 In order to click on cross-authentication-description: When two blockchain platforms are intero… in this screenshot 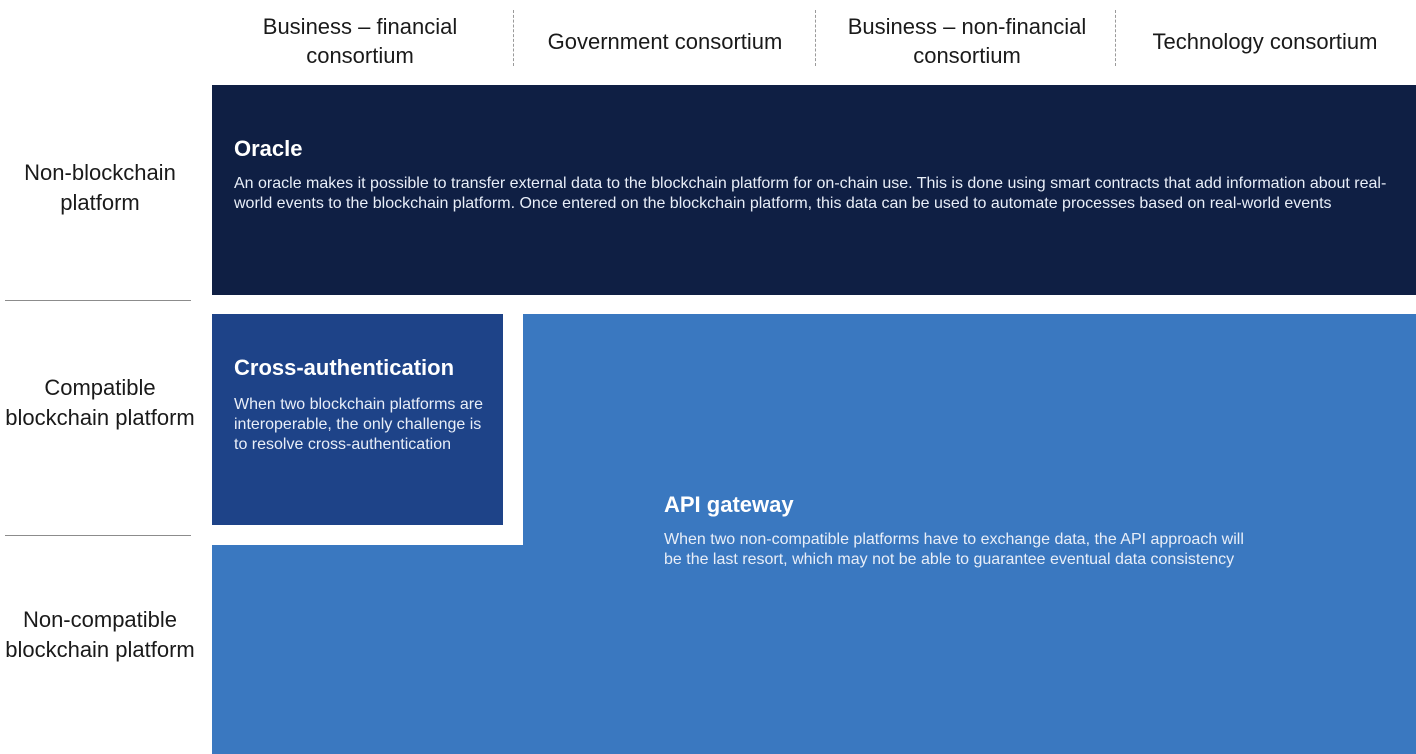, I will do `click(358, 424)`.